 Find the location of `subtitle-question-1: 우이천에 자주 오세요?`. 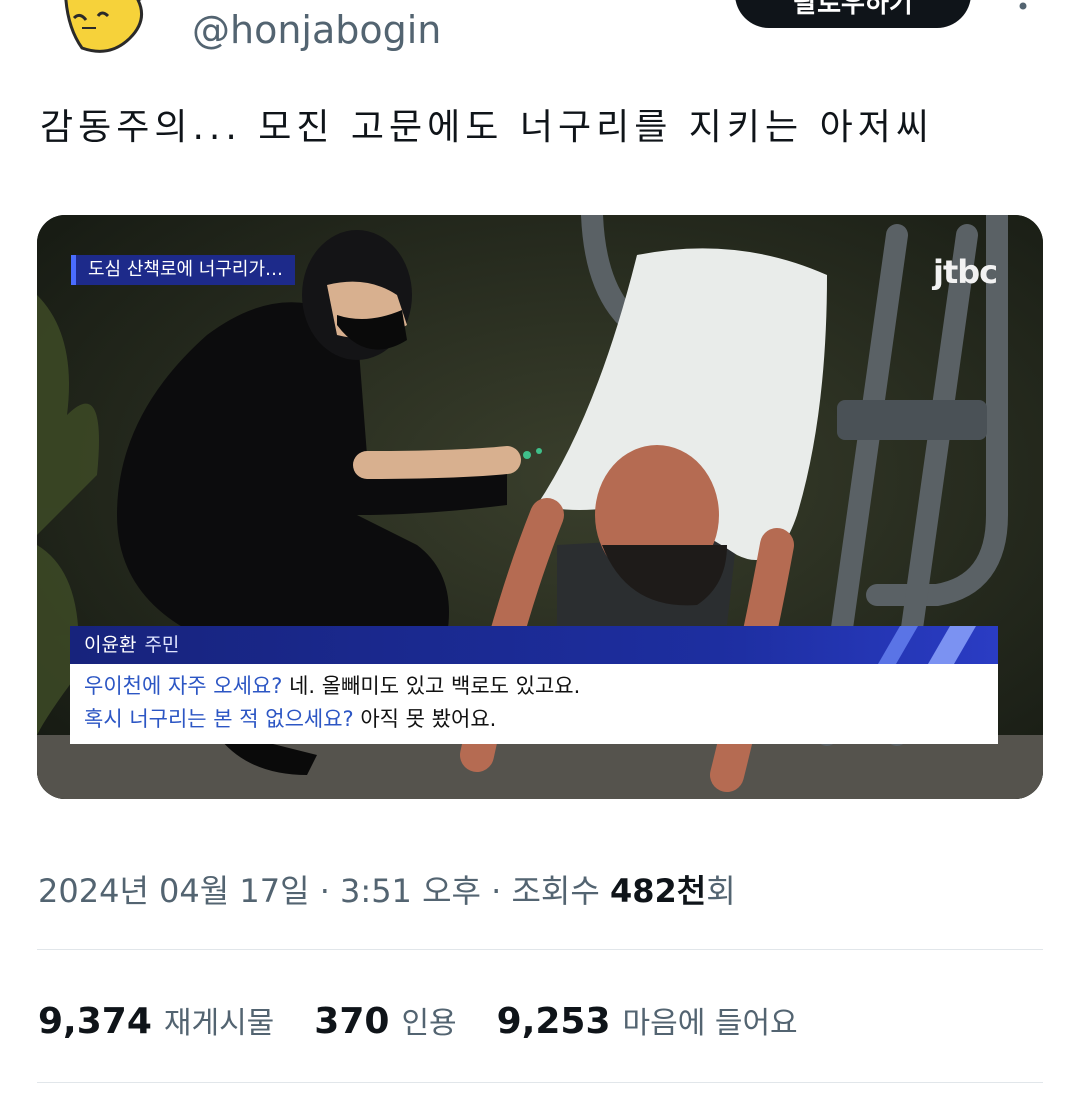

subtitle-question-1: 우이천에 자주 오세요? is located at coordinates (183, 686).